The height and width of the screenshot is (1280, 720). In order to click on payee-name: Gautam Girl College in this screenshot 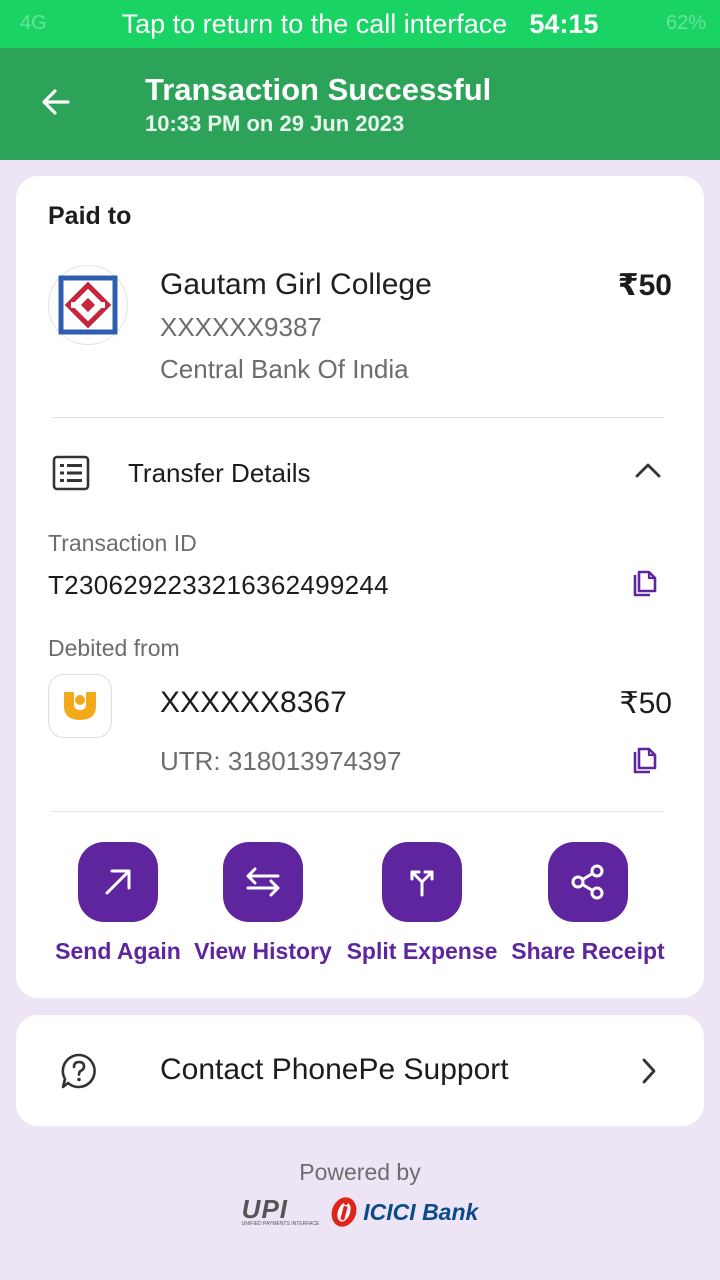, I will do `click(296, 284)`.